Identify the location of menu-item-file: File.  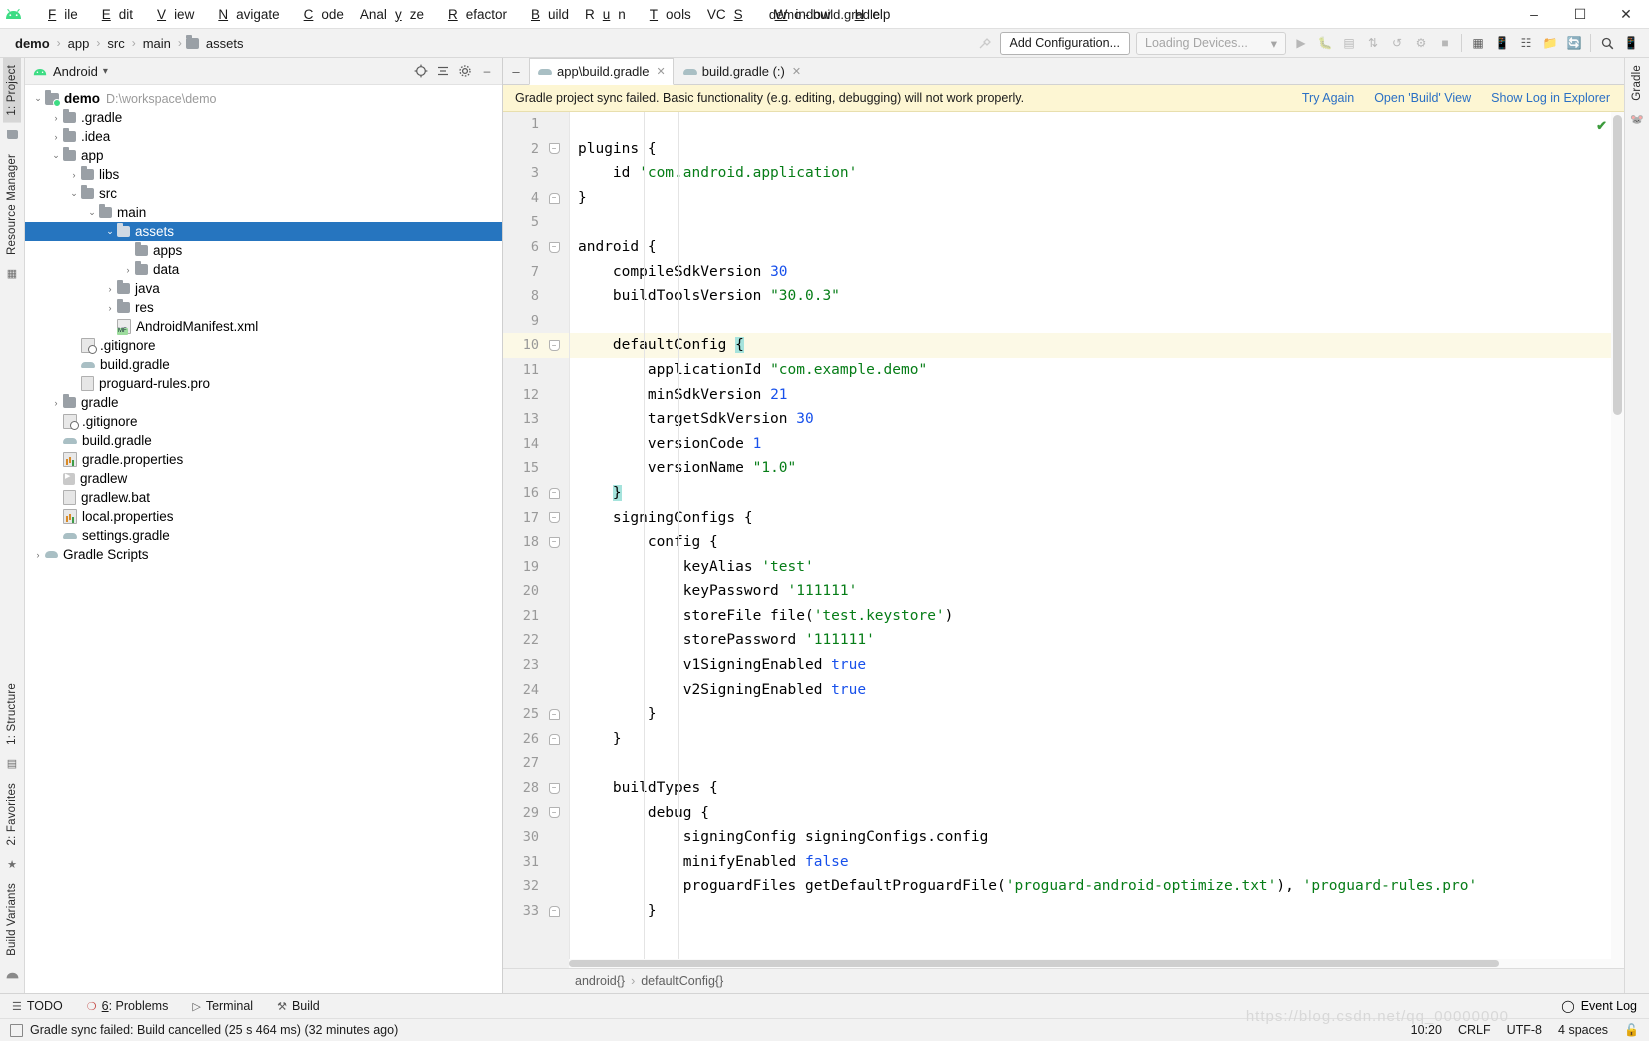
(59, 14).